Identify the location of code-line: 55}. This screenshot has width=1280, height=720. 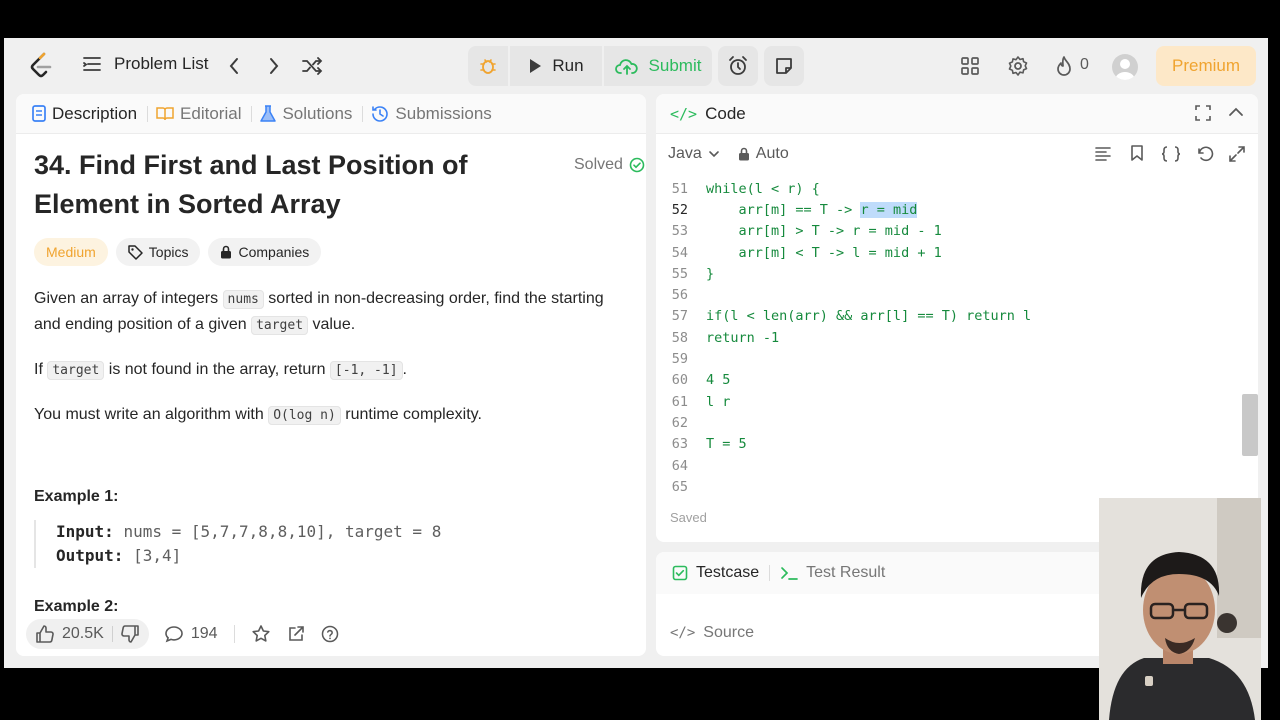
(951, 273).